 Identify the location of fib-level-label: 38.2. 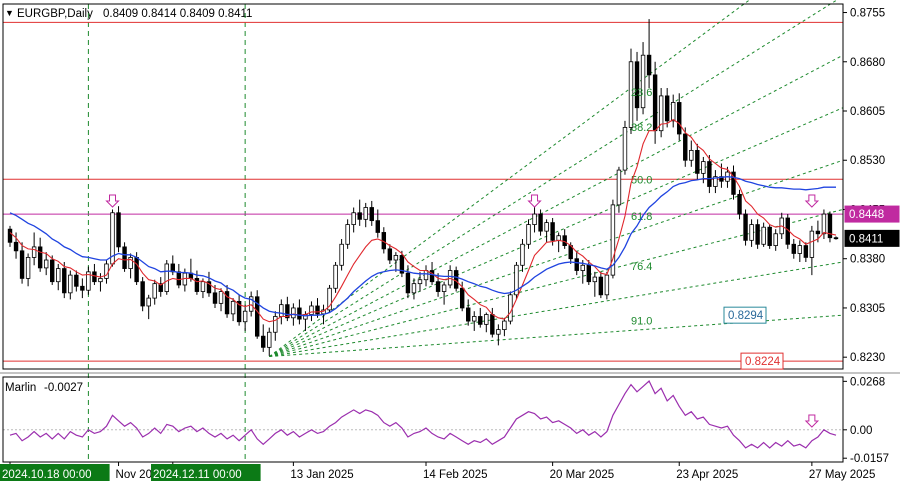
(641, 128).